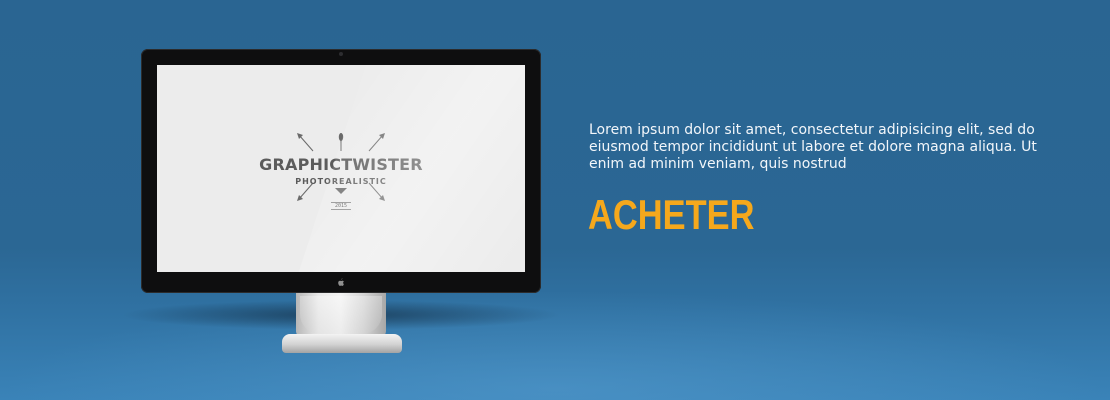 The height and width of the screenshot is (400, 1110). What do you see at coordinates (341, 282) in the screenshot?
I see `apple-icon` at bounding box center [341, 282].